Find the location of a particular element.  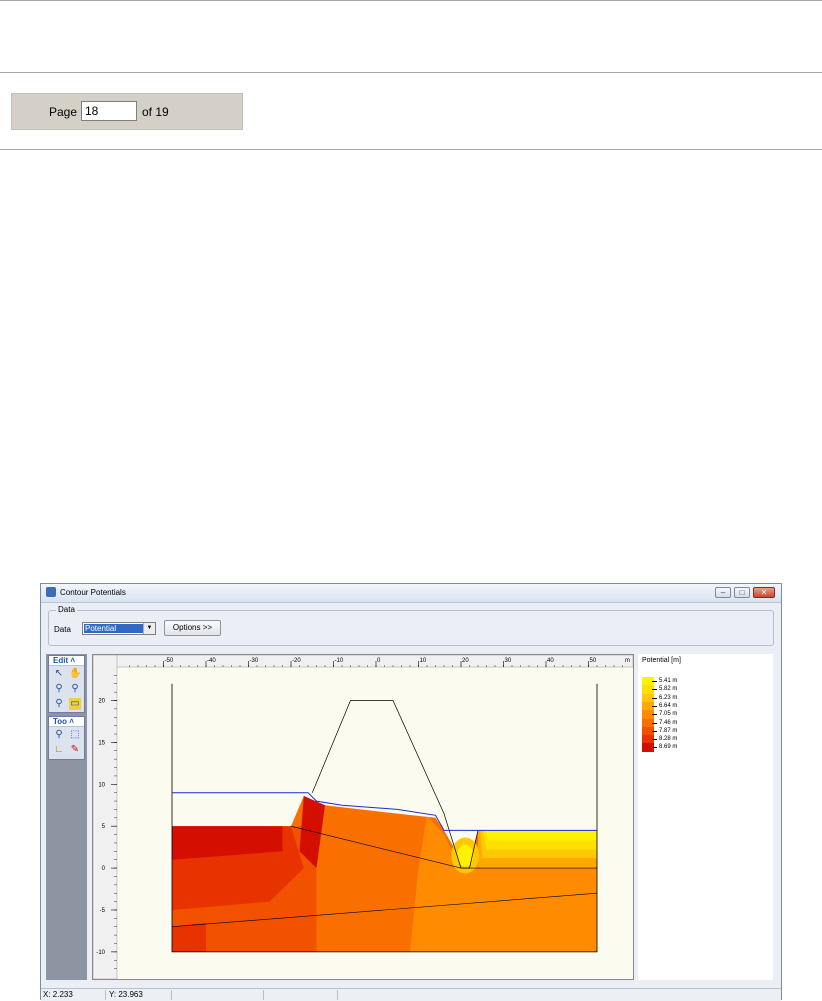

window-title: Contour Potentials is located at coordinates (93, 592).